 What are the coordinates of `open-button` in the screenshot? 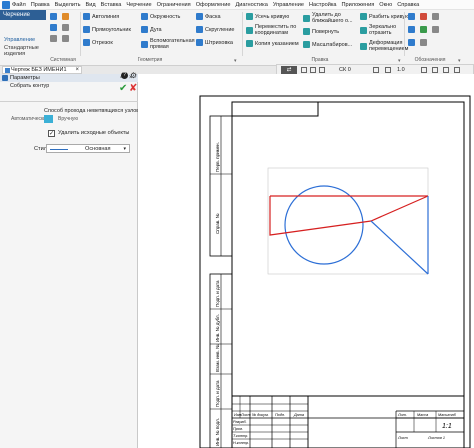 It's located at (65, 16).